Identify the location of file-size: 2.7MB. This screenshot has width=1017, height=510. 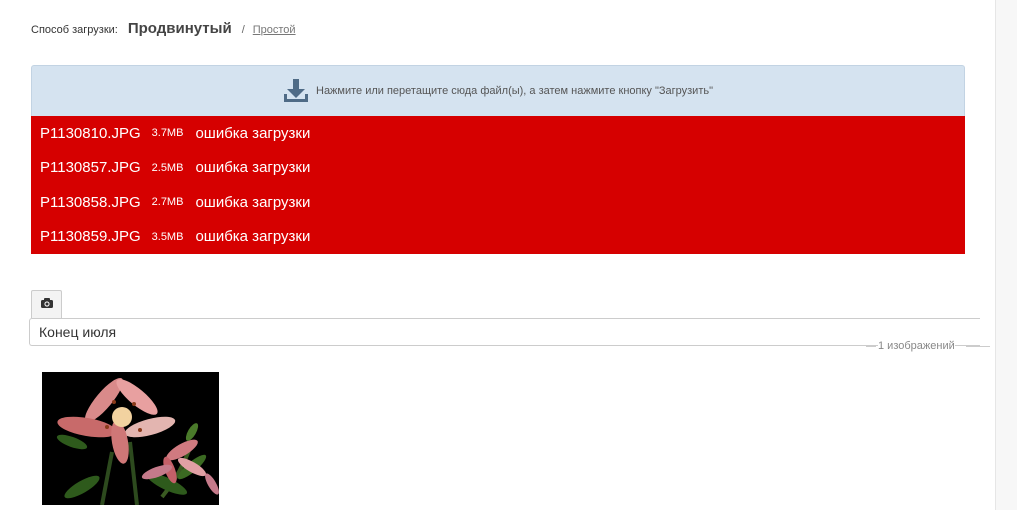
(167, 202).